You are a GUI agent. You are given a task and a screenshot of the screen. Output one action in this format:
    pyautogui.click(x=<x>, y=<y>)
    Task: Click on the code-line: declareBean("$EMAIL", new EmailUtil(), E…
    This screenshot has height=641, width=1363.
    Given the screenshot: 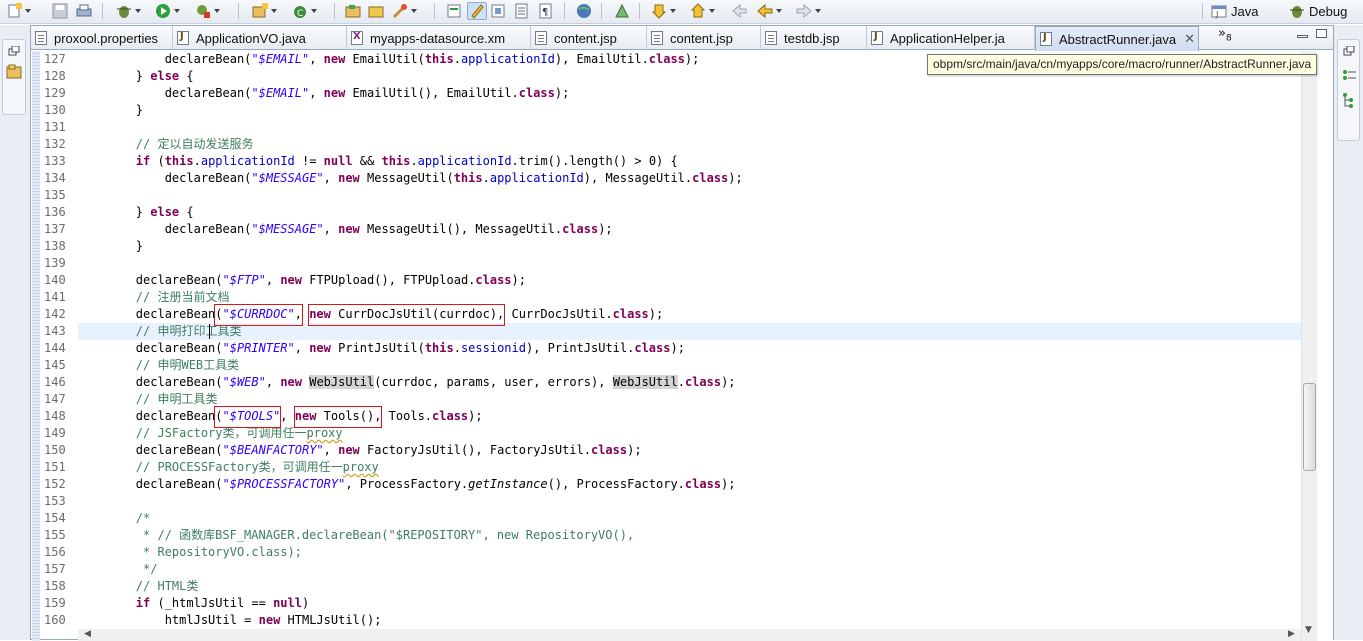 What is the action you would take?
    pyautogui.click(x=324, y=93)
    